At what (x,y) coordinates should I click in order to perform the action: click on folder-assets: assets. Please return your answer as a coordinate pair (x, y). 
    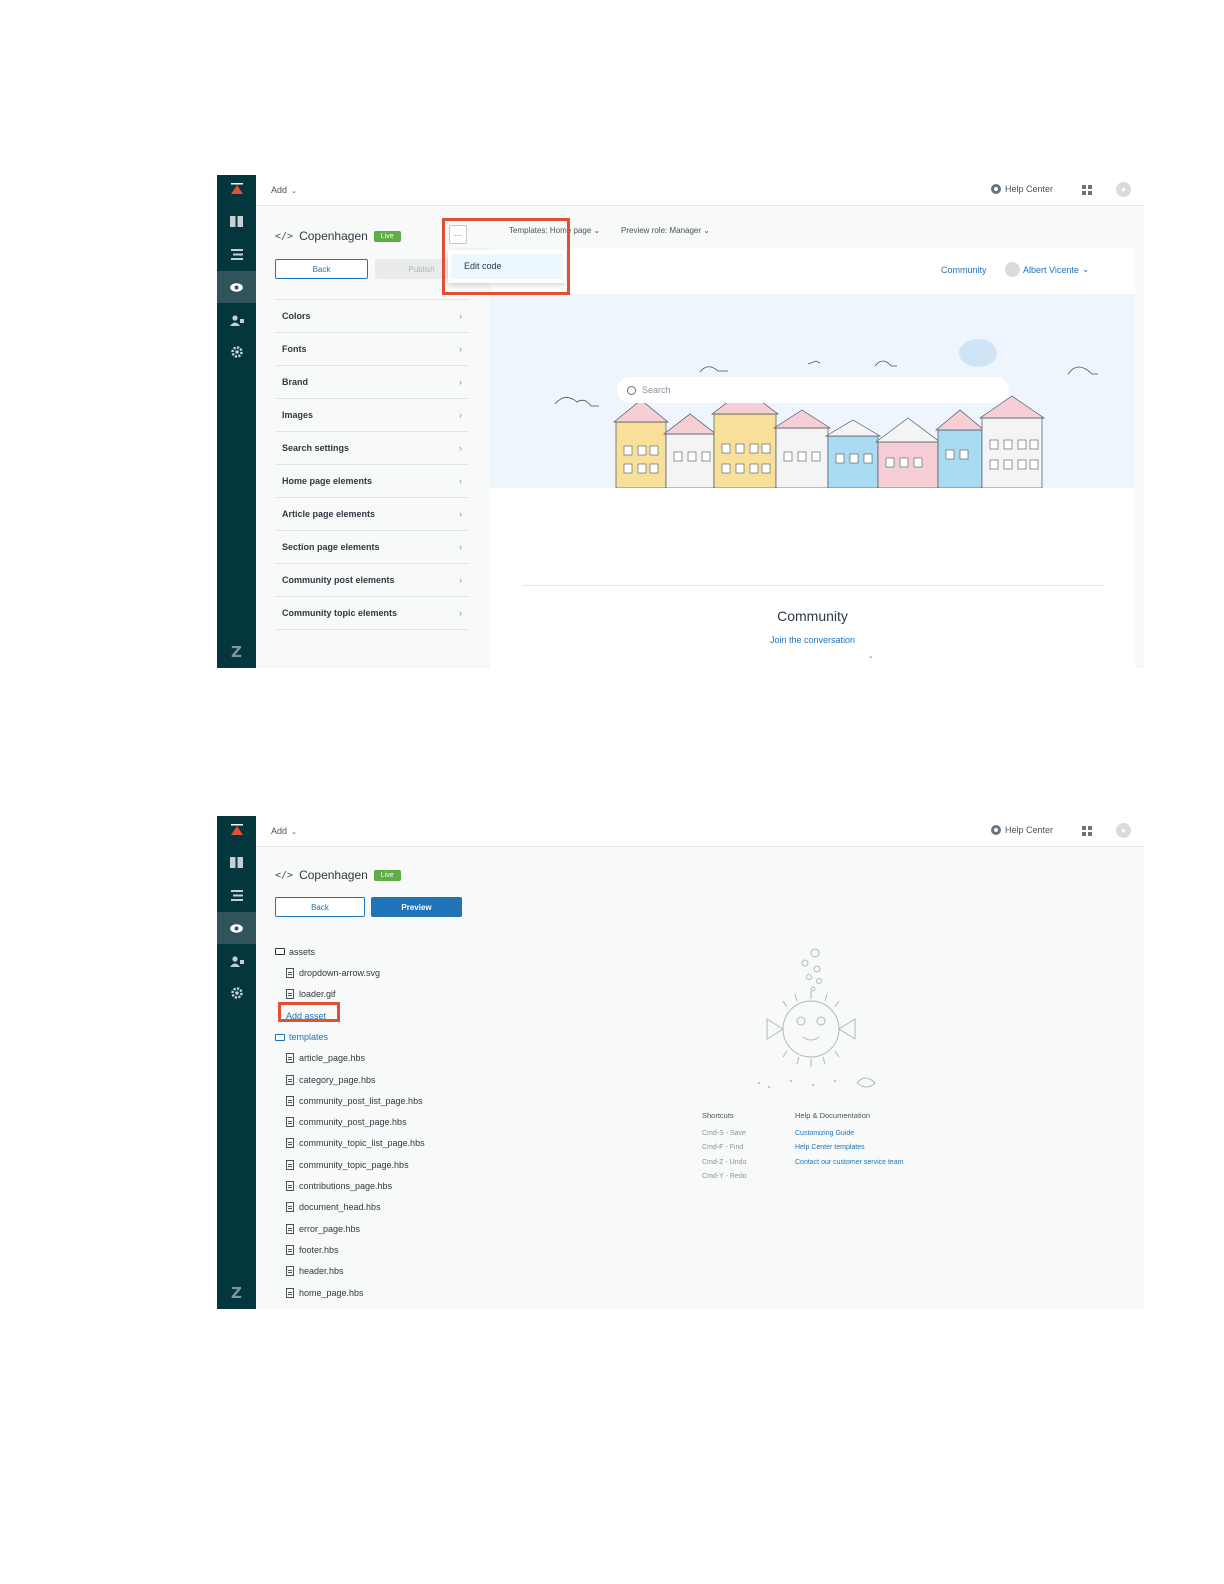
    Looking at the image, I should click on (395, 951).